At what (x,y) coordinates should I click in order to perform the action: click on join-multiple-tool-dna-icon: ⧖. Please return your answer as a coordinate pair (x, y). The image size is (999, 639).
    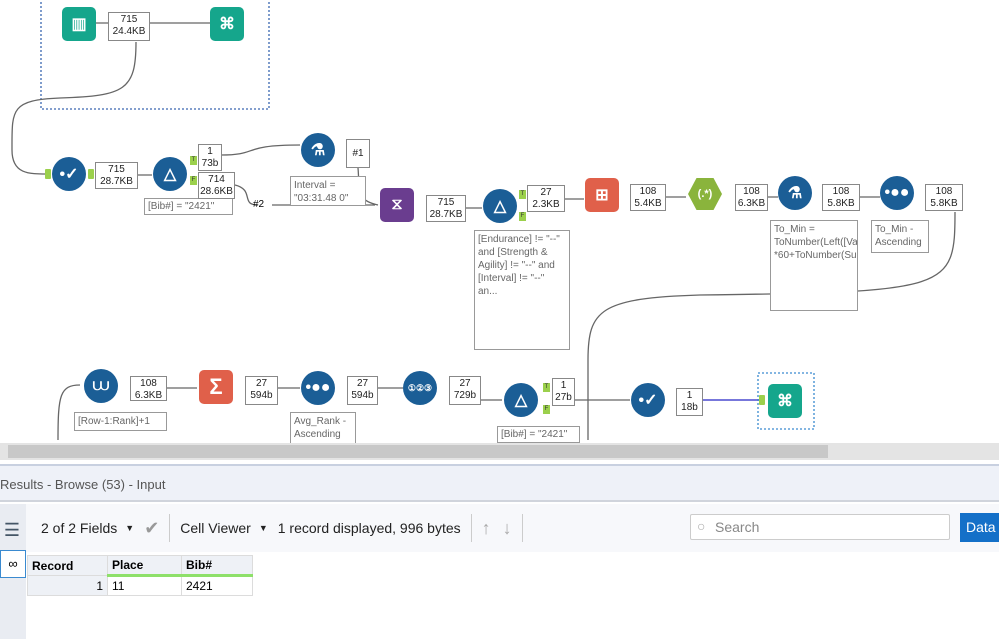
    Looking at the image, I should click on (397, 205).